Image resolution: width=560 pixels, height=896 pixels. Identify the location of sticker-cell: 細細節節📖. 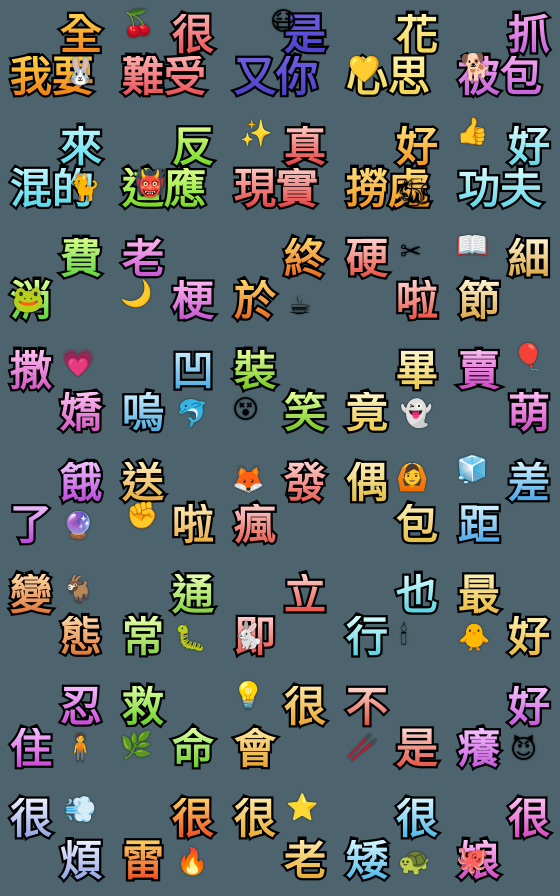
(504, 280).